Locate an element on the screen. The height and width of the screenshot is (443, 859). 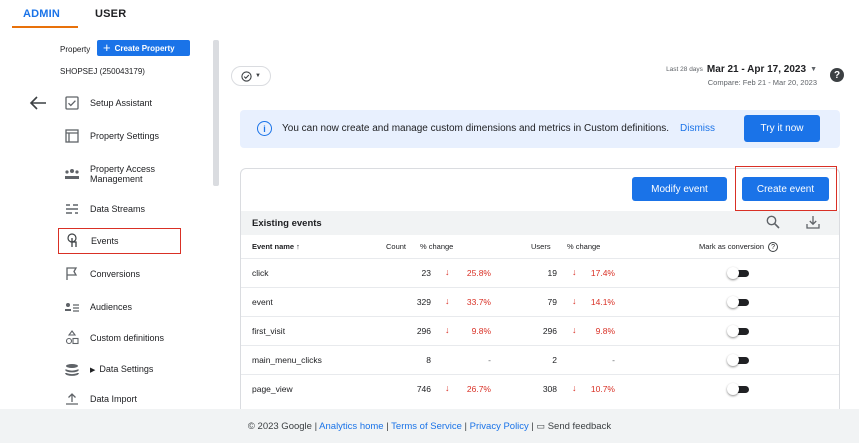
sidebar-item-label: Data Import is located at coordinates (114, 399).